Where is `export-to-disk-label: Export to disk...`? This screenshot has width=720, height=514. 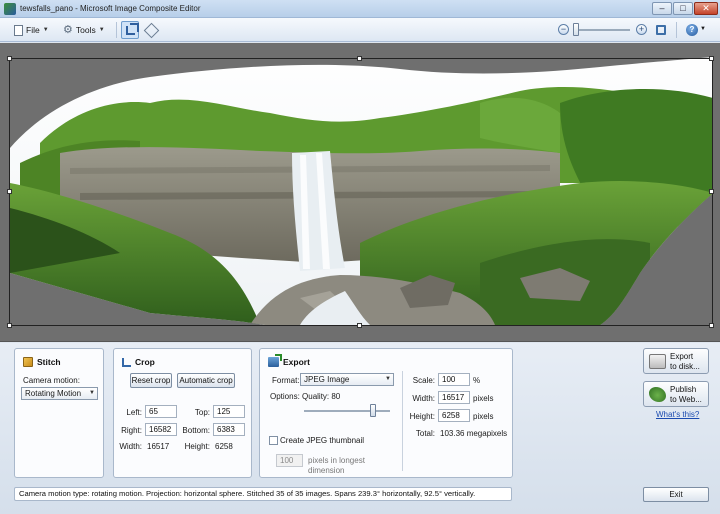
export-to-disk-label: Export to disk... is located at coordinates (685, 361).